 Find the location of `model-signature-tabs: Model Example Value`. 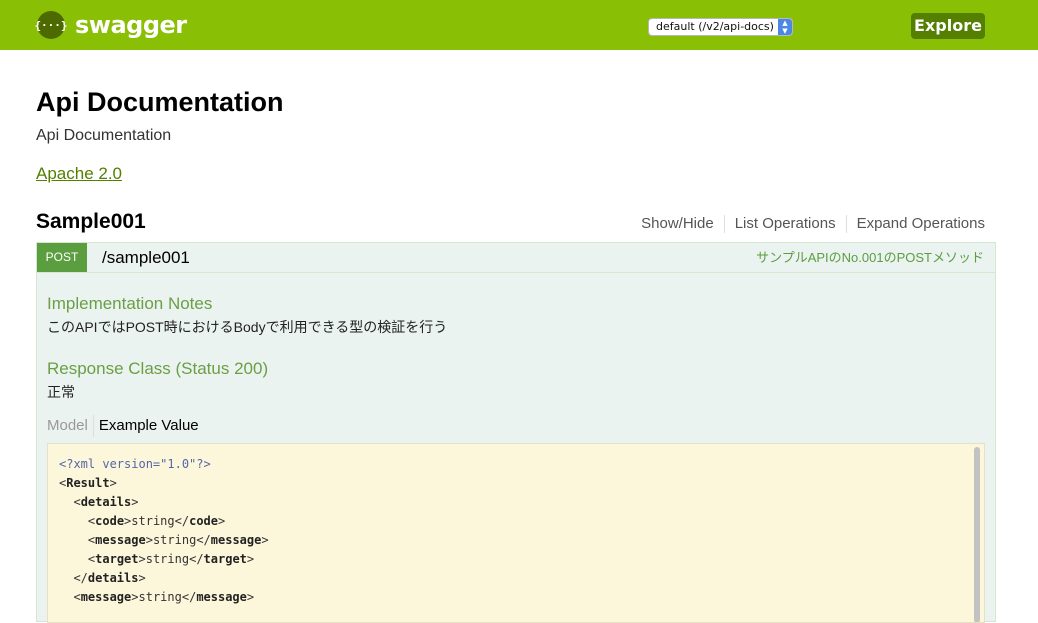

model-signature-tabs: Model Example Value is located at coordinates (123, 426).